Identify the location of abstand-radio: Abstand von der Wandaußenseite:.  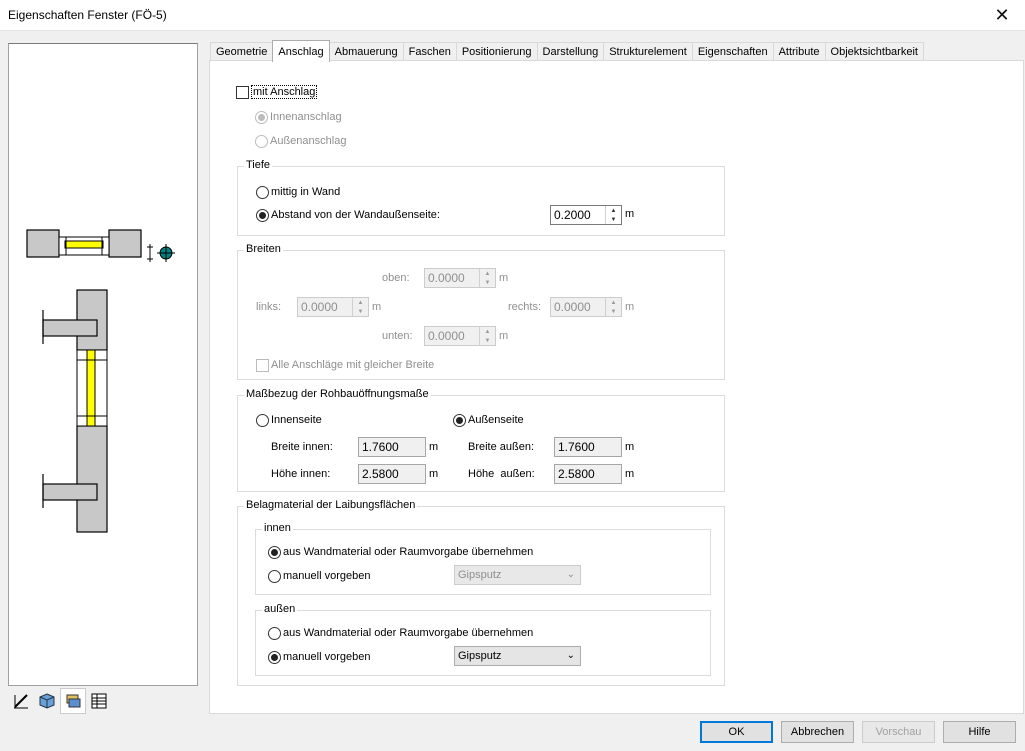
(348, 215).